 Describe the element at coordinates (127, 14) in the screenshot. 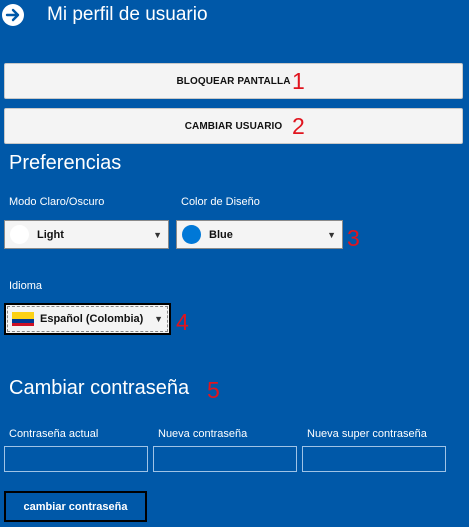

I see `page-title: Mi perfil de usuario` at that location.